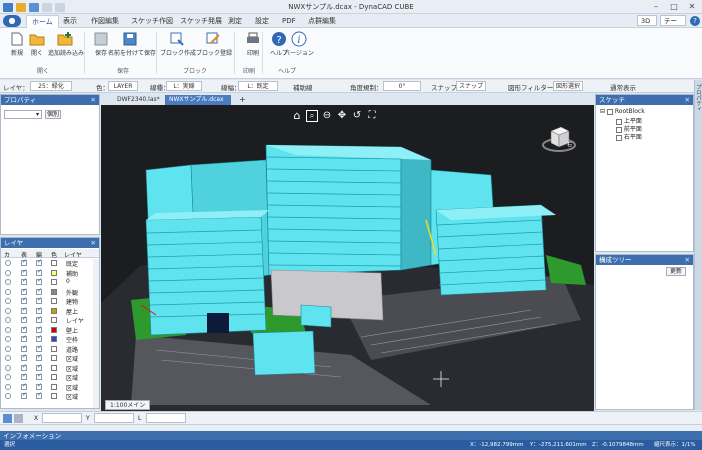  What do you see at coordinates (128, 405) in the screenshot?
I see `layout-tab: 1:100メイン` at bounding box center [128, 405].